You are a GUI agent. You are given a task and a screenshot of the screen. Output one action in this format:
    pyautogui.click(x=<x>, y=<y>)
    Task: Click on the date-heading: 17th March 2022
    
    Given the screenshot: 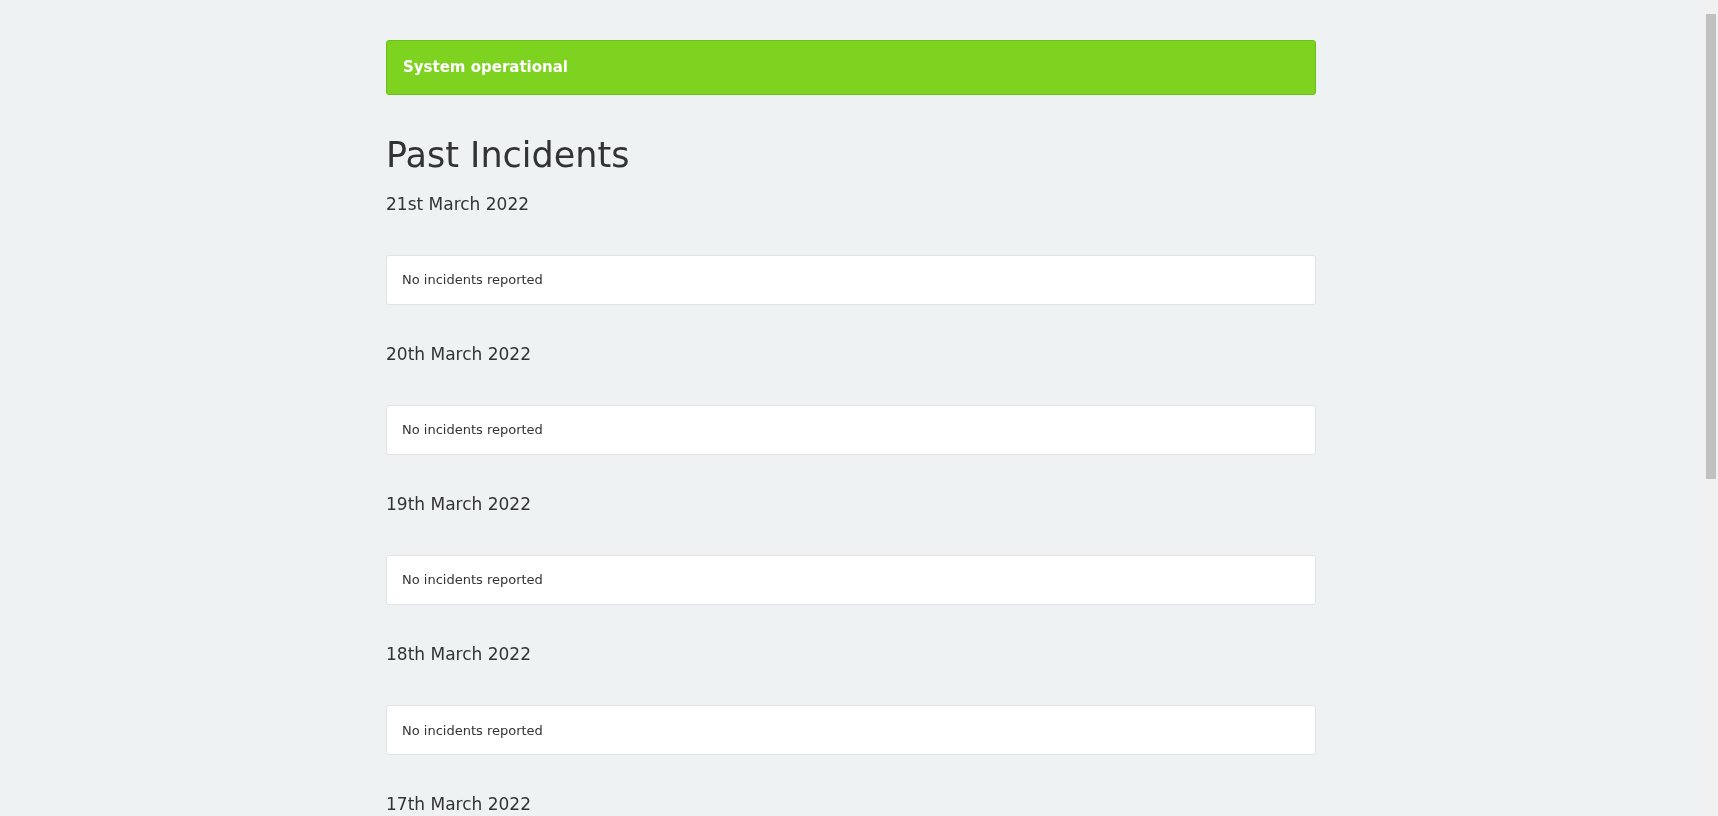 What is the action you would take?
    pyautogui.click(x=459, y=804)
    